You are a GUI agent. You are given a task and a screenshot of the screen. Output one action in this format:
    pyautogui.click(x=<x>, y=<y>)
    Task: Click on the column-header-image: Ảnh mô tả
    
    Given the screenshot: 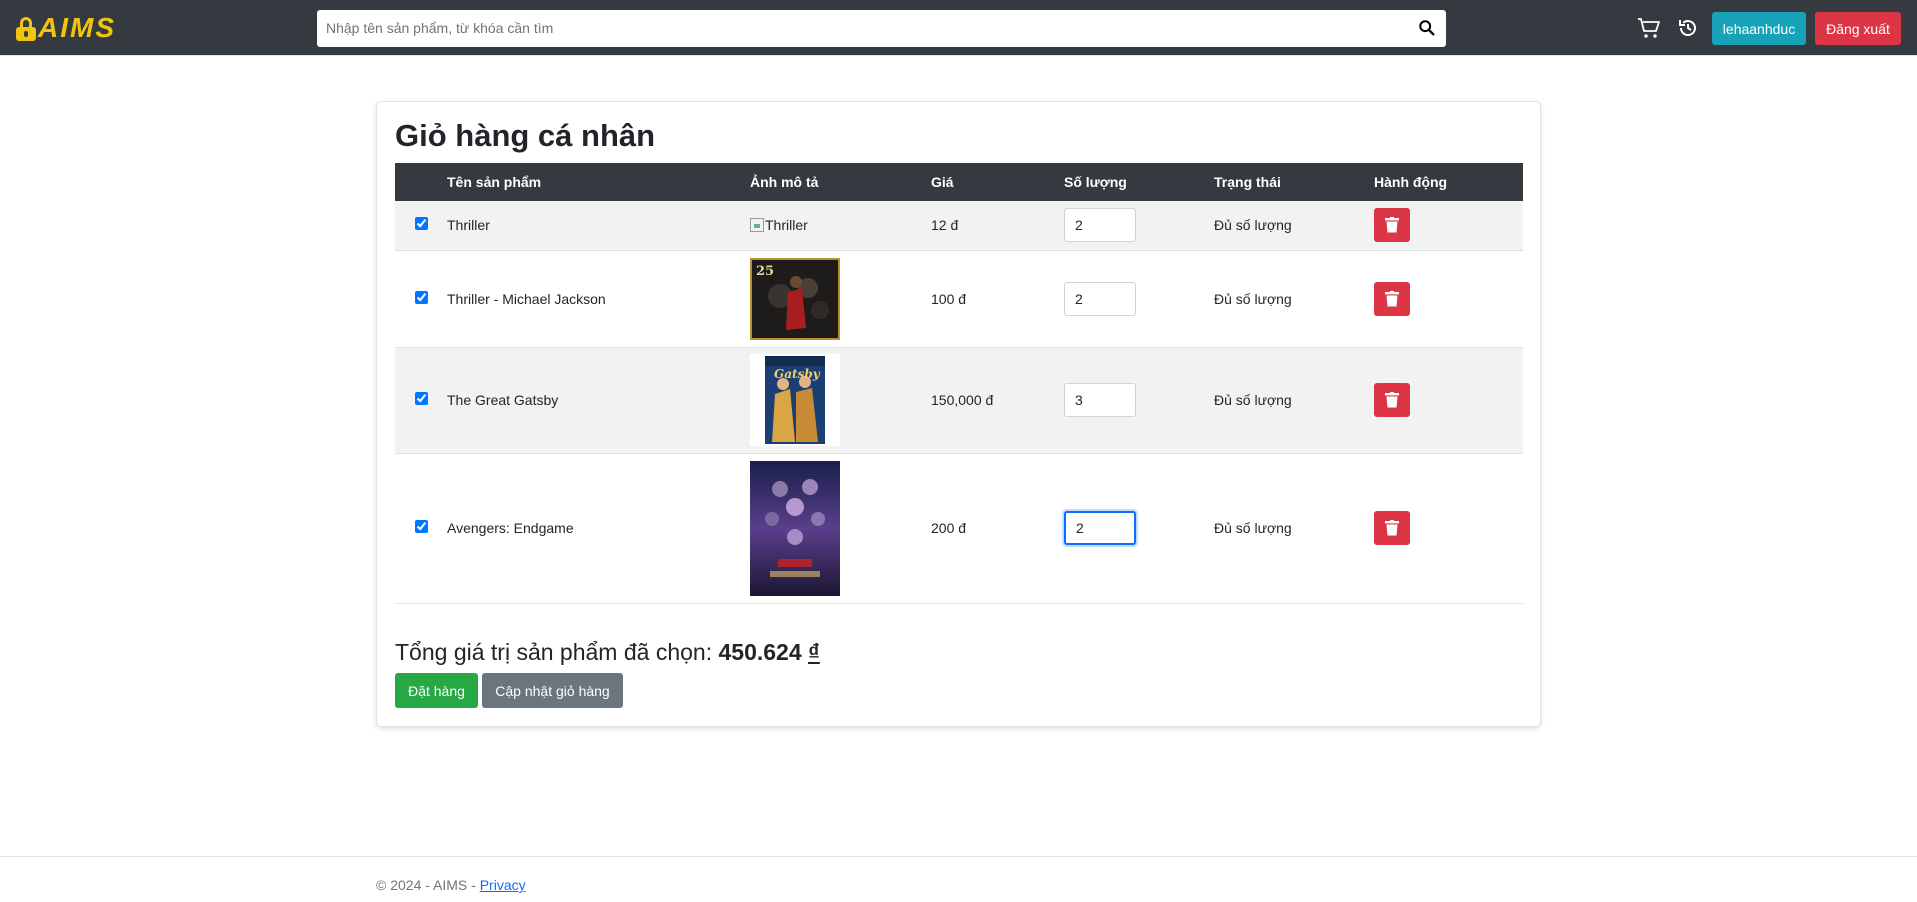 What is the action you would take?
    pyautogui.click(x=840, y=182)
    